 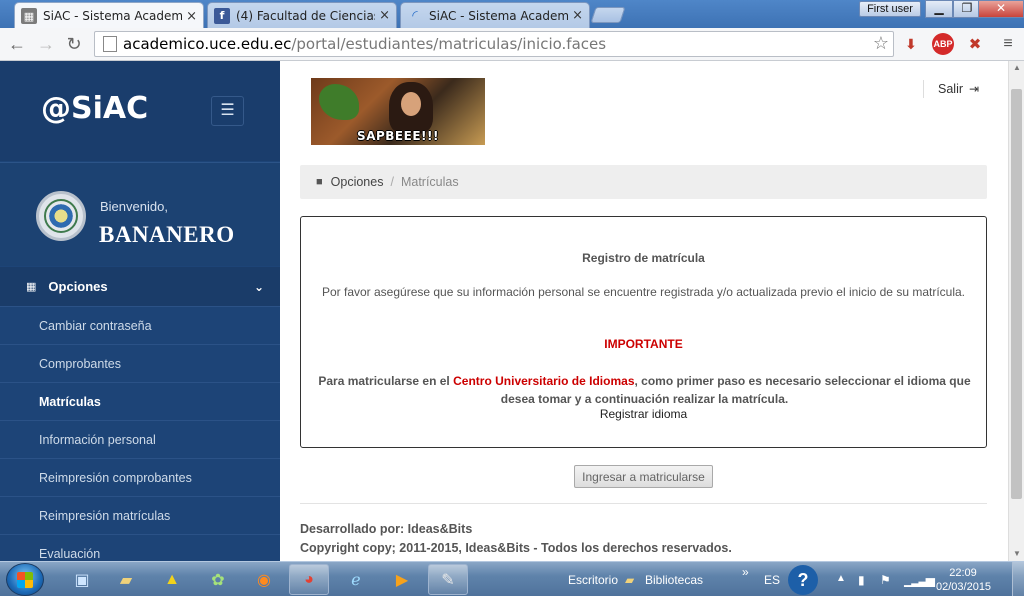 I want to click on vertical-scrollbar: ▲ ▼, so click(x=1016, y=311).